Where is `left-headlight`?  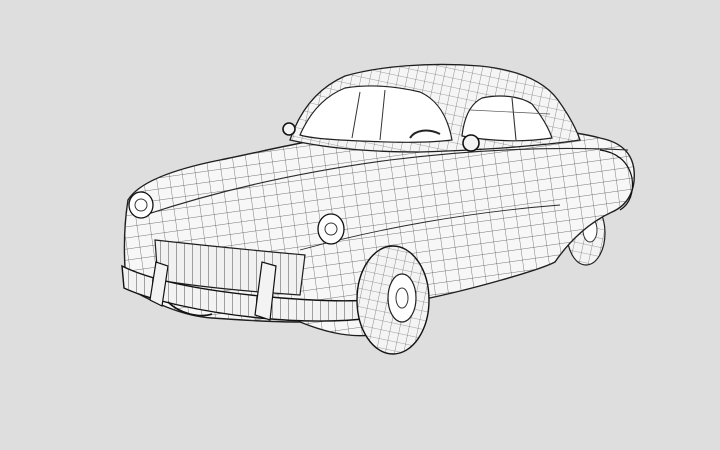 left-headlight is located at coordinates (141, 205).